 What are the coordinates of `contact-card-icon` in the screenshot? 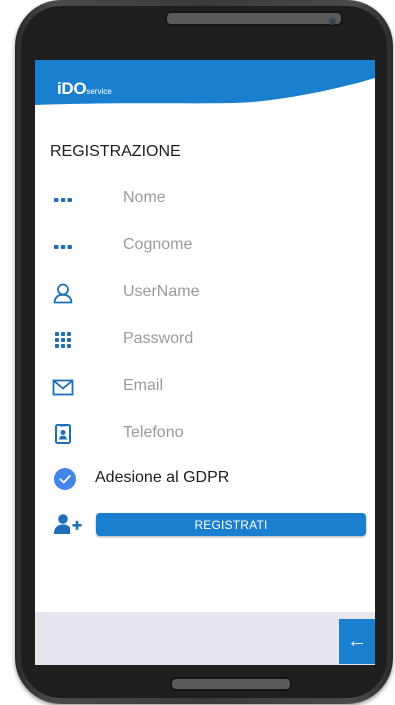 It's located at (63, 434).